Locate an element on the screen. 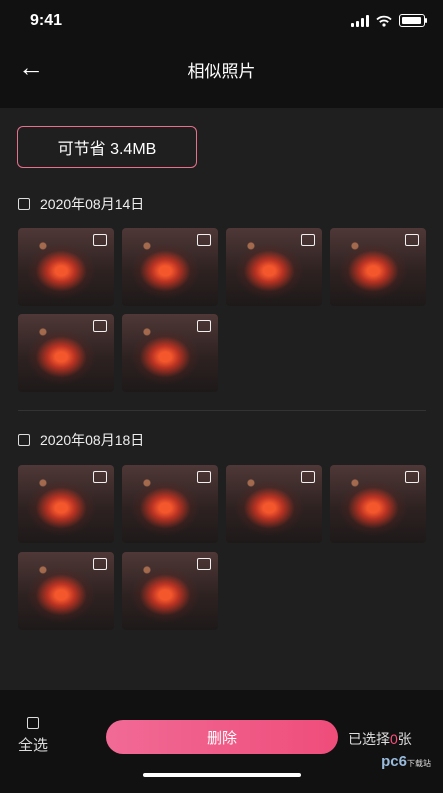  selected-count: 0 is located at coordinates (394, 739).